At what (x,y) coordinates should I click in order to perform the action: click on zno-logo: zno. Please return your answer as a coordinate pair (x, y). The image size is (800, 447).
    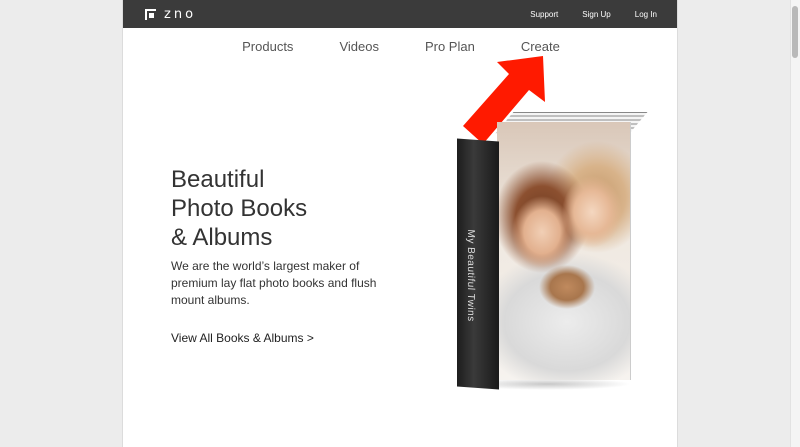
    Looking at the image, I should click on (171, 14).